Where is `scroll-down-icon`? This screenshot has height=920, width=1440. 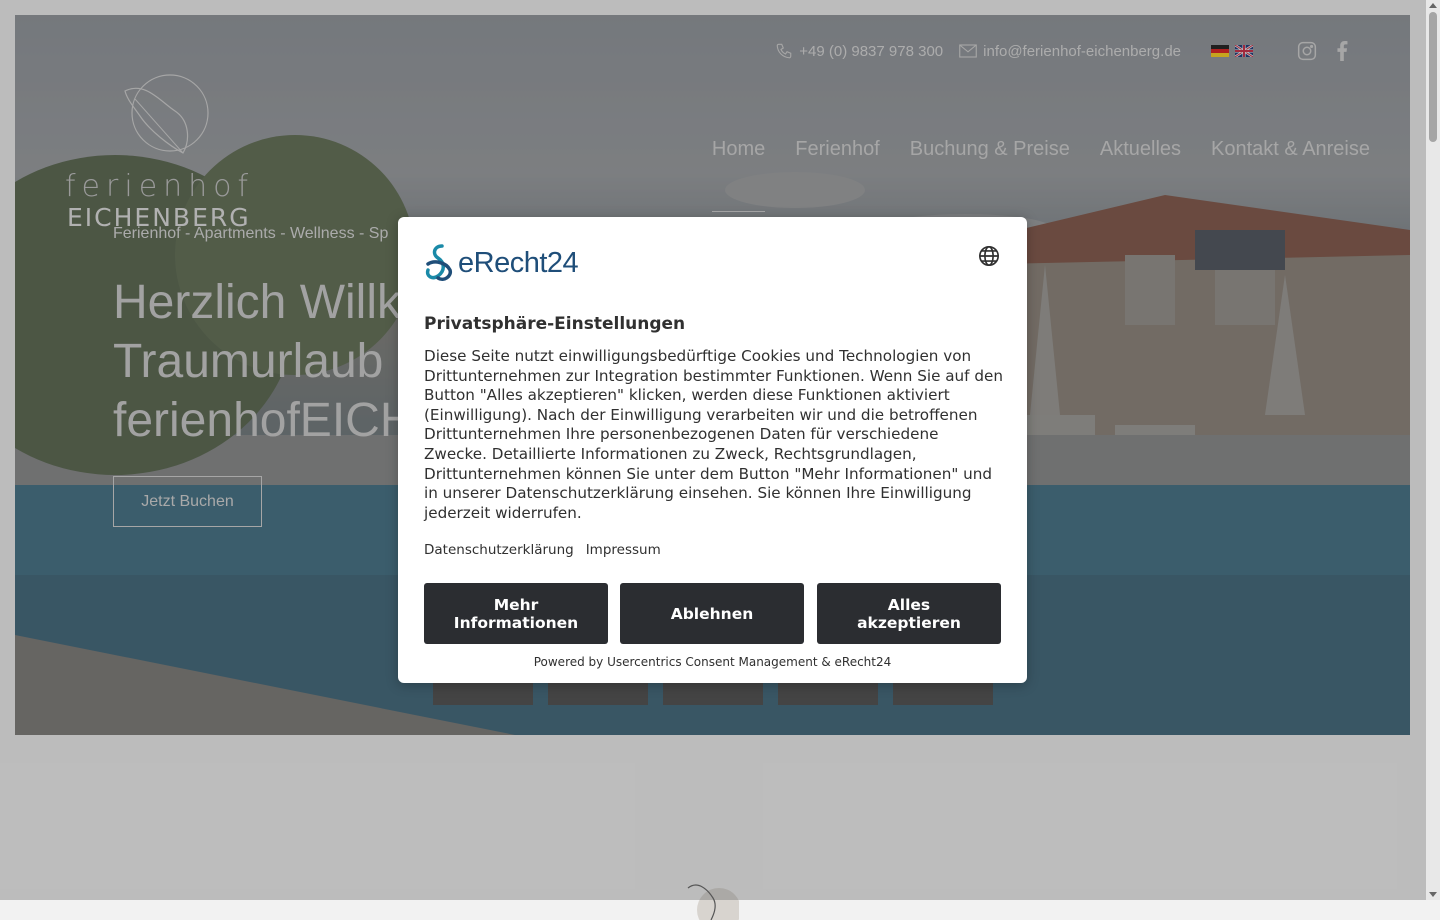
scroll-down-icon is located at coordinates (1433, 894).